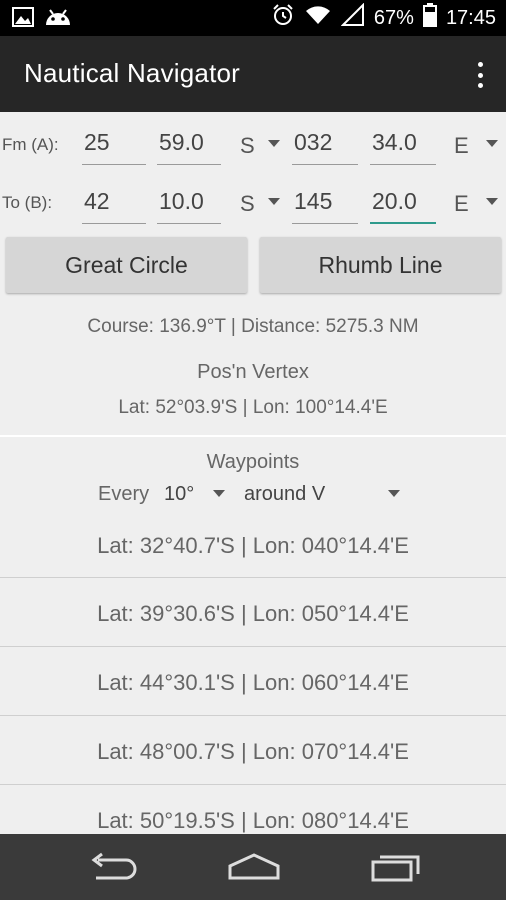 The width and height of the screenshot is (506, 900). I want to click on every-label: Every, so click(124, 494).